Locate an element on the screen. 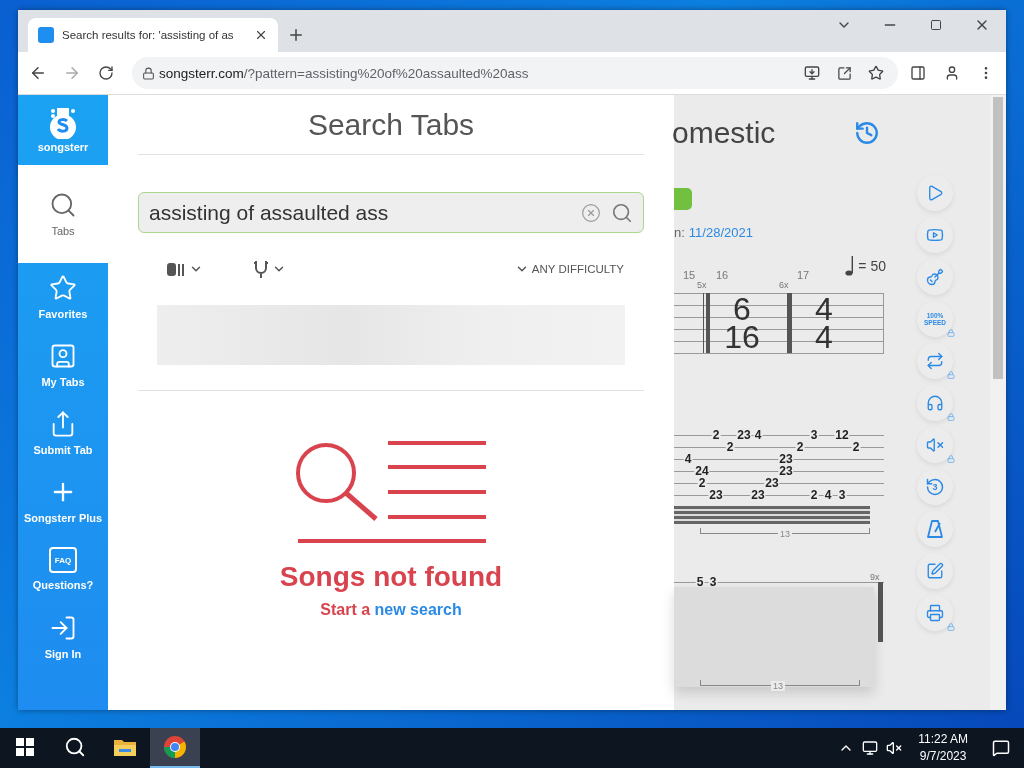 This screenshot has width=1024, height=768. video-button is located at coordinates (935, 235).